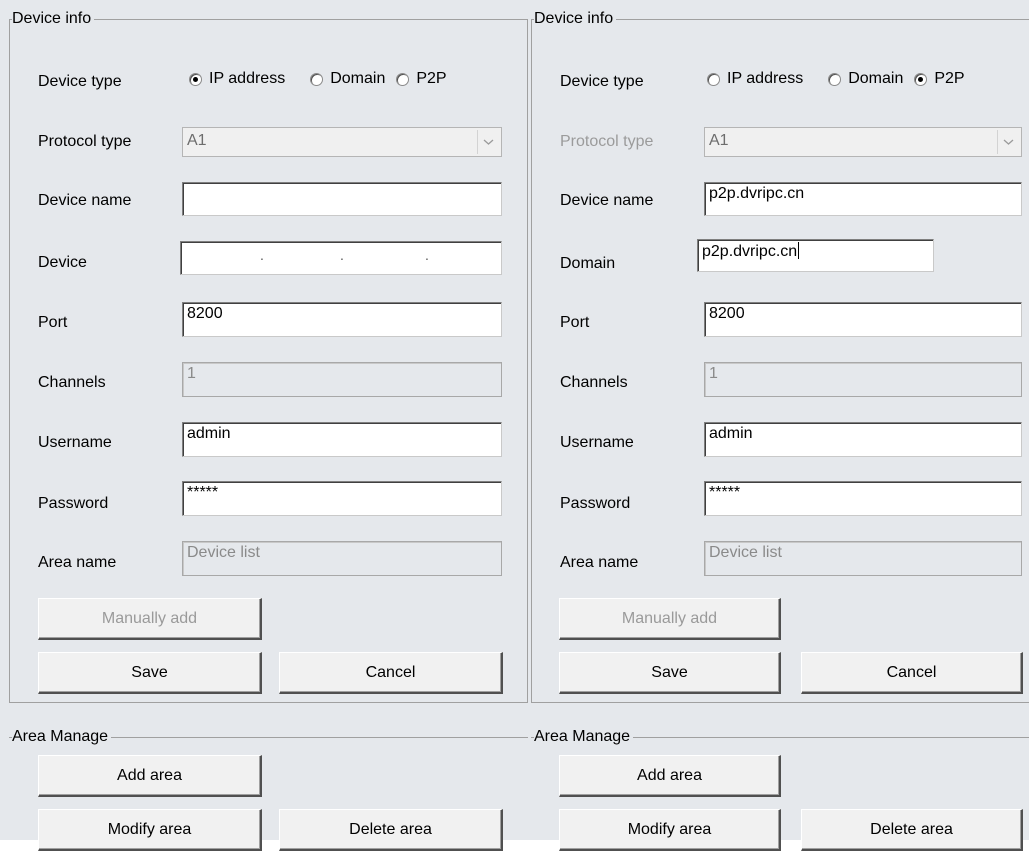 The width and height of the screenshot is (1036, 855). I want to click on left-manually-add-button: Manually add, so click(150, 619).